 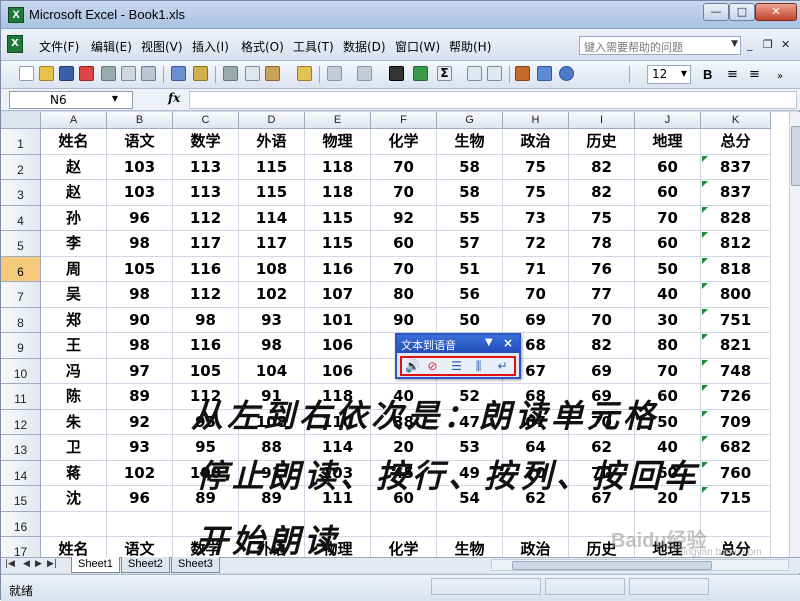 I want to click on cell-b1: 语文, so click(x=140, y=142).